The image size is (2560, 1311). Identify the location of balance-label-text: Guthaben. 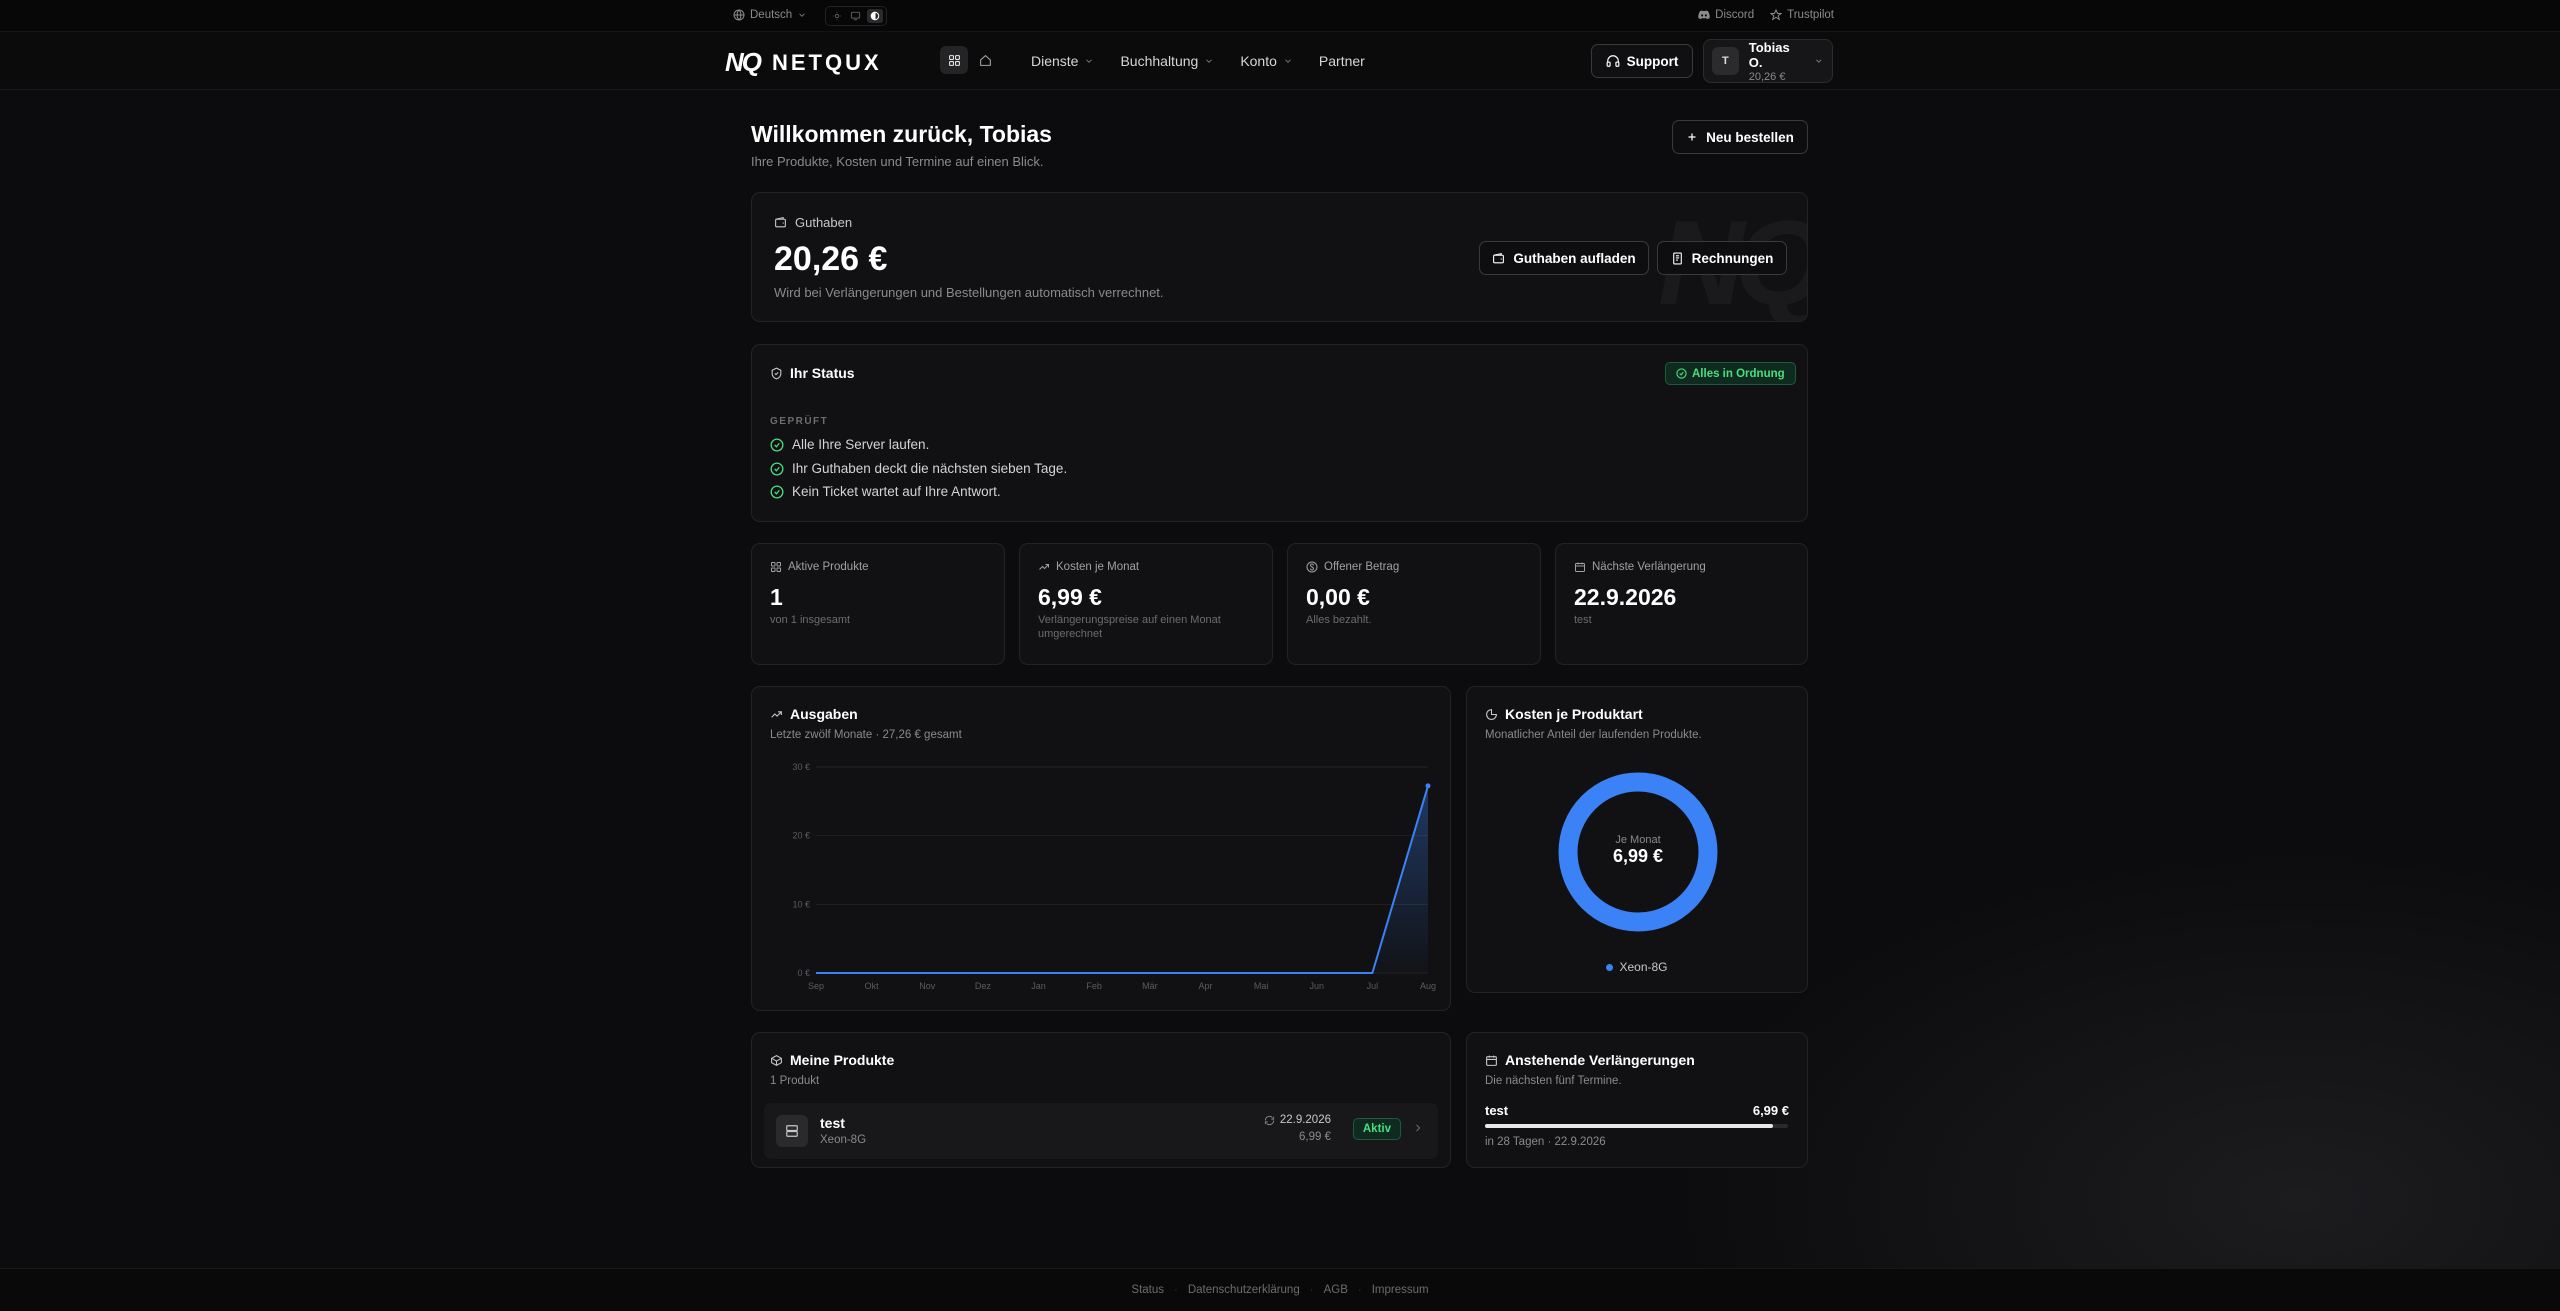
(824, 222).